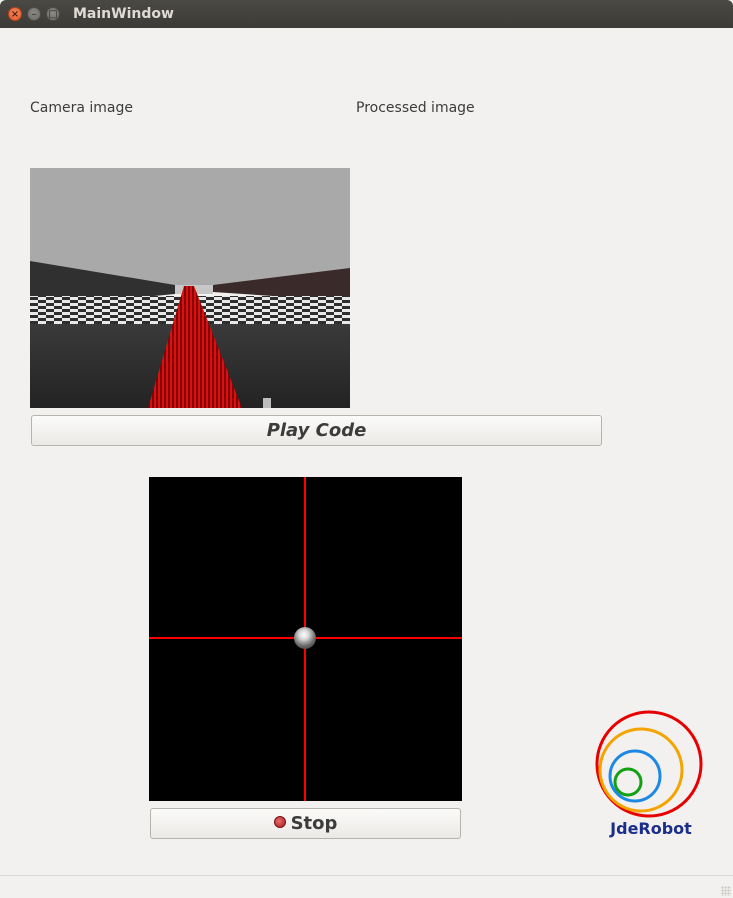 Image resolution: width=733 pixels, height=898 pixels. What do you see at coordinates (314, 823) in the screenshot?
I see `stop-button-label: Stop` at bounding box center [314, 823].